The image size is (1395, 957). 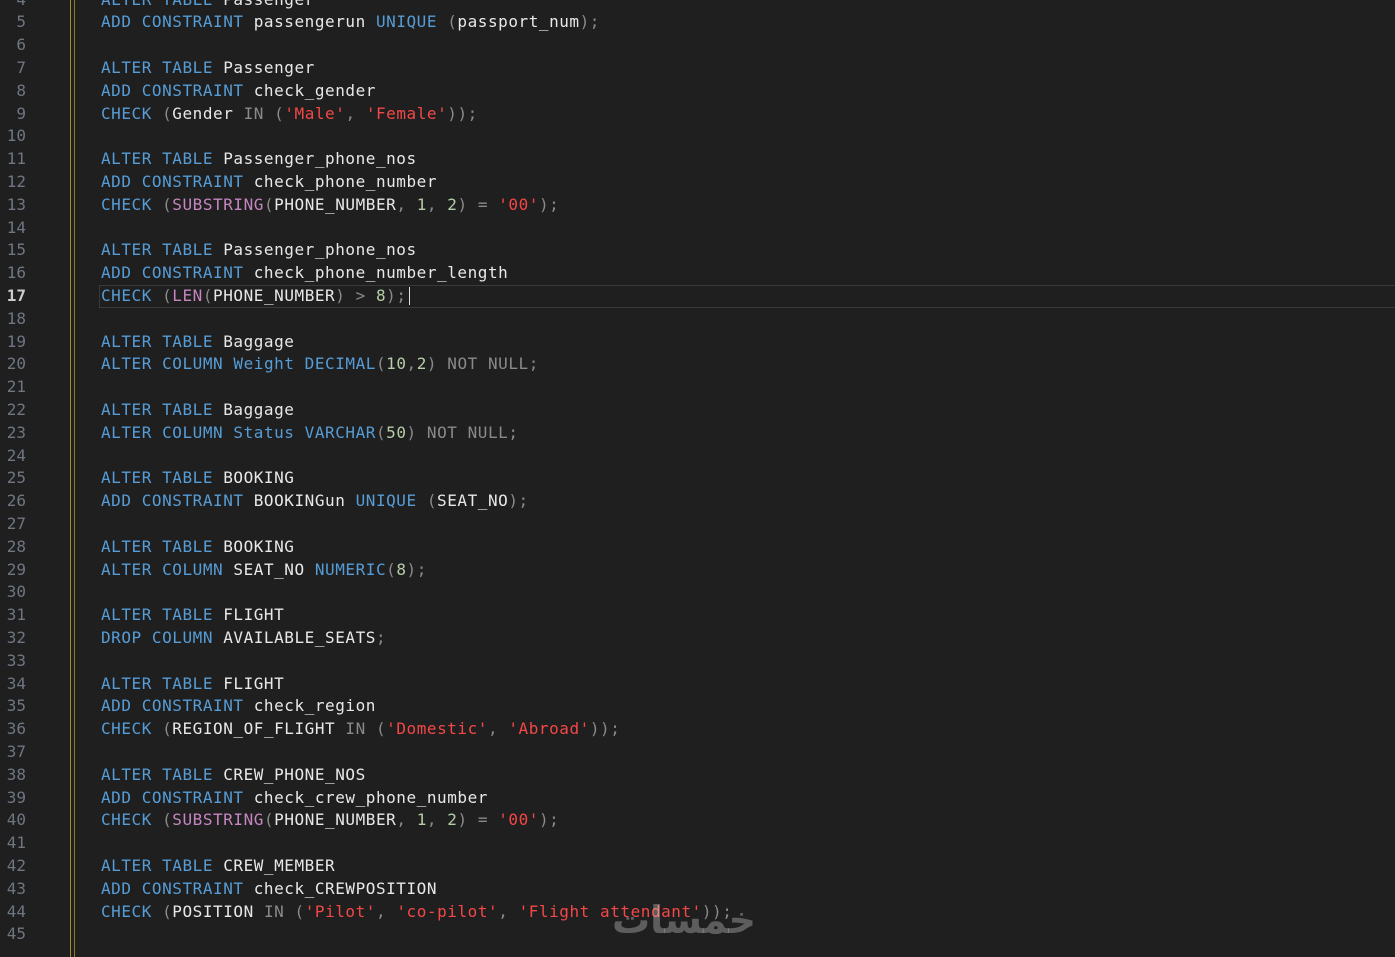 I want to click on code-line: 14, so click(x=697, y=228).